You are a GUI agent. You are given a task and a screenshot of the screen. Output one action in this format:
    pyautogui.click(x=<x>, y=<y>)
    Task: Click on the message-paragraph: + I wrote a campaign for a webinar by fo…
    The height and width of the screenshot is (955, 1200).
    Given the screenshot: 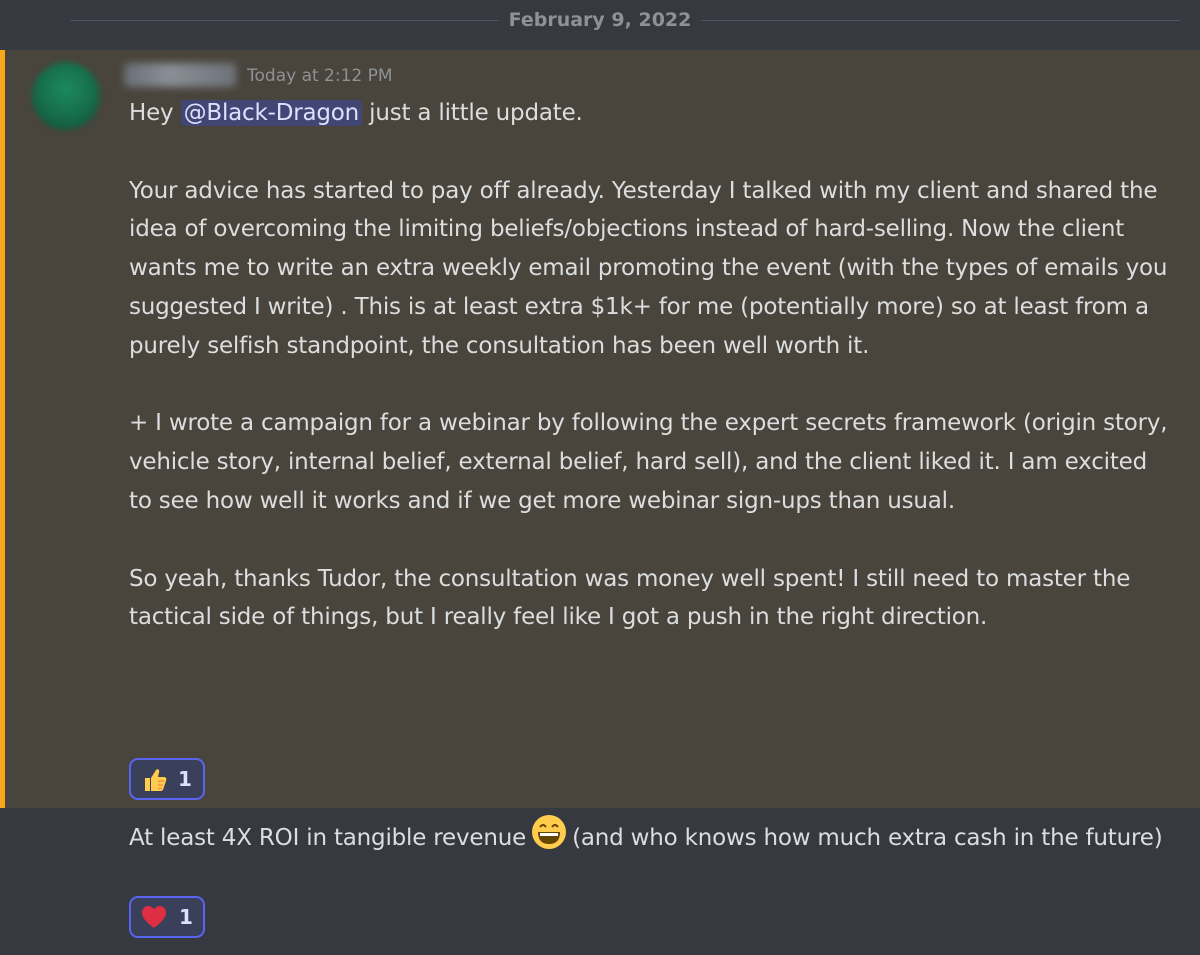 What is the action you would take?
    pyautogui.click(x=648, y=462)
    